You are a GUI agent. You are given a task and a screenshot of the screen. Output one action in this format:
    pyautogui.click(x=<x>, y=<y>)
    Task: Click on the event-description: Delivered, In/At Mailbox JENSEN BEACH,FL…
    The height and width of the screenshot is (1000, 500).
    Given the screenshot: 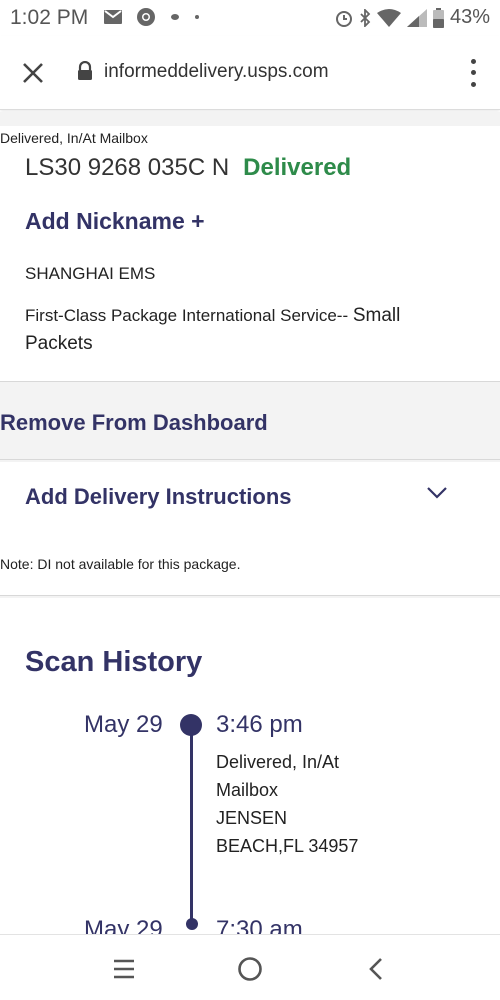 What is the action you would take?
    pyautogui.click(x=316, y=804)
    